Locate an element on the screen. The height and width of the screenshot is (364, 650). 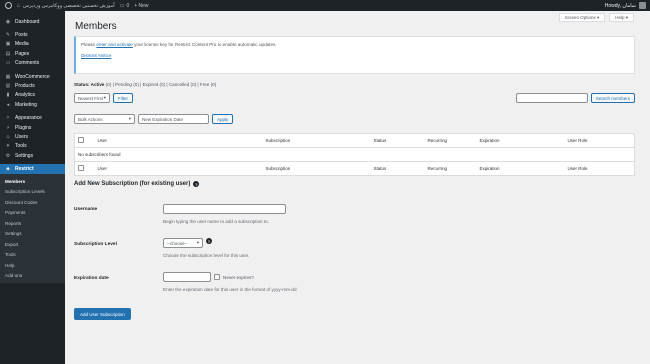
column-status: Status is located at coordinates (397, 140).